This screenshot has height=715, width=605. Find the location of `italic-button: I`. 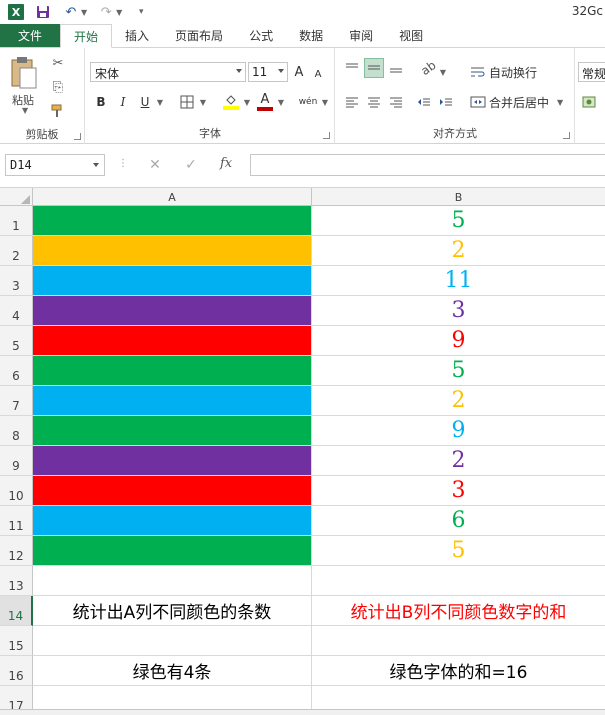

italic-button: I is located at coordinates (123, 102).